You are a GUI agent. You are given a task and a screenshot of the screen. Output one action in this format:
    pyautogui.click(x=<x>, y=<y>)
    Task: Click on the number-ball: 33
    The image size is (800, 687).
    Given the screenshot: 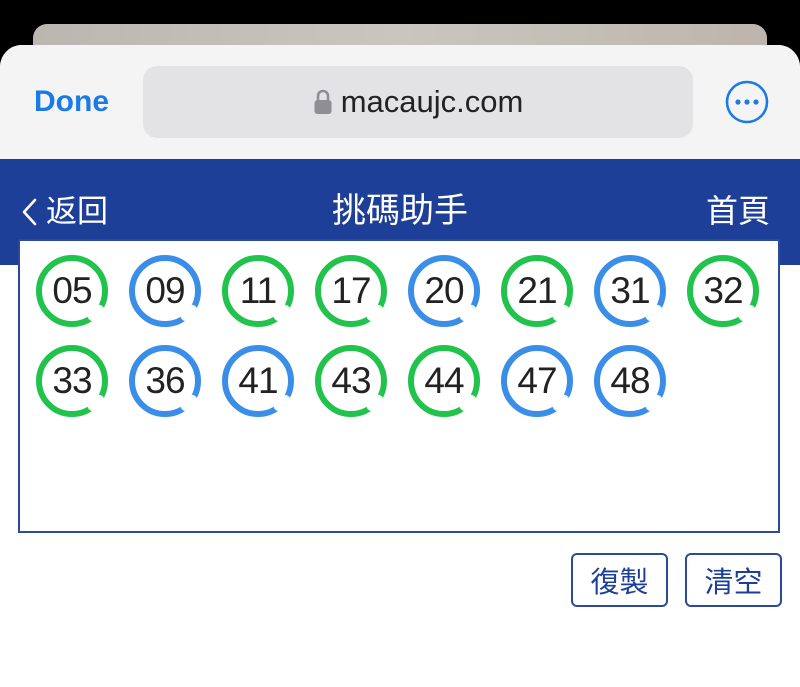 What is the action you would take?
    pyautogui.click(x=72, y=381)
    